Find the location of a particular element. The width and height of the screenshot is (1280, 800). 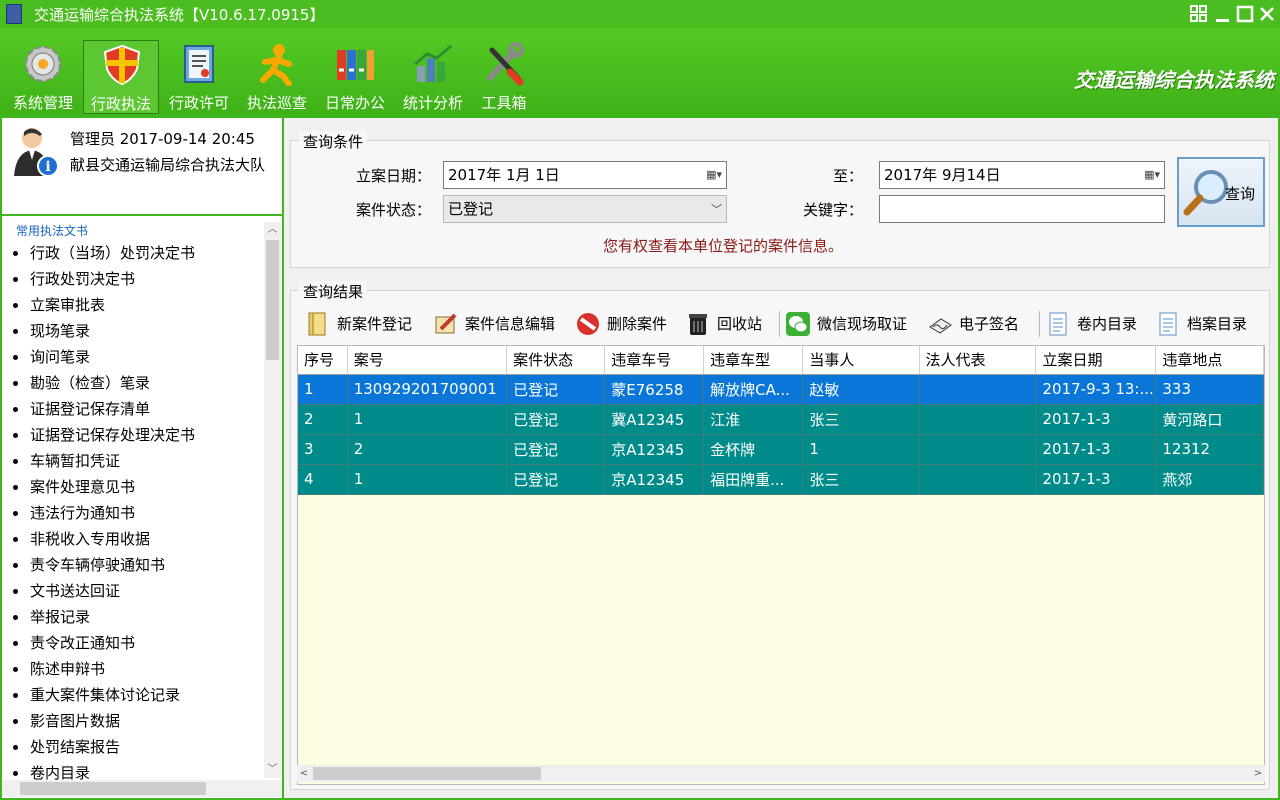

status-label: 案件状态： is located at coordinates (393, 210).